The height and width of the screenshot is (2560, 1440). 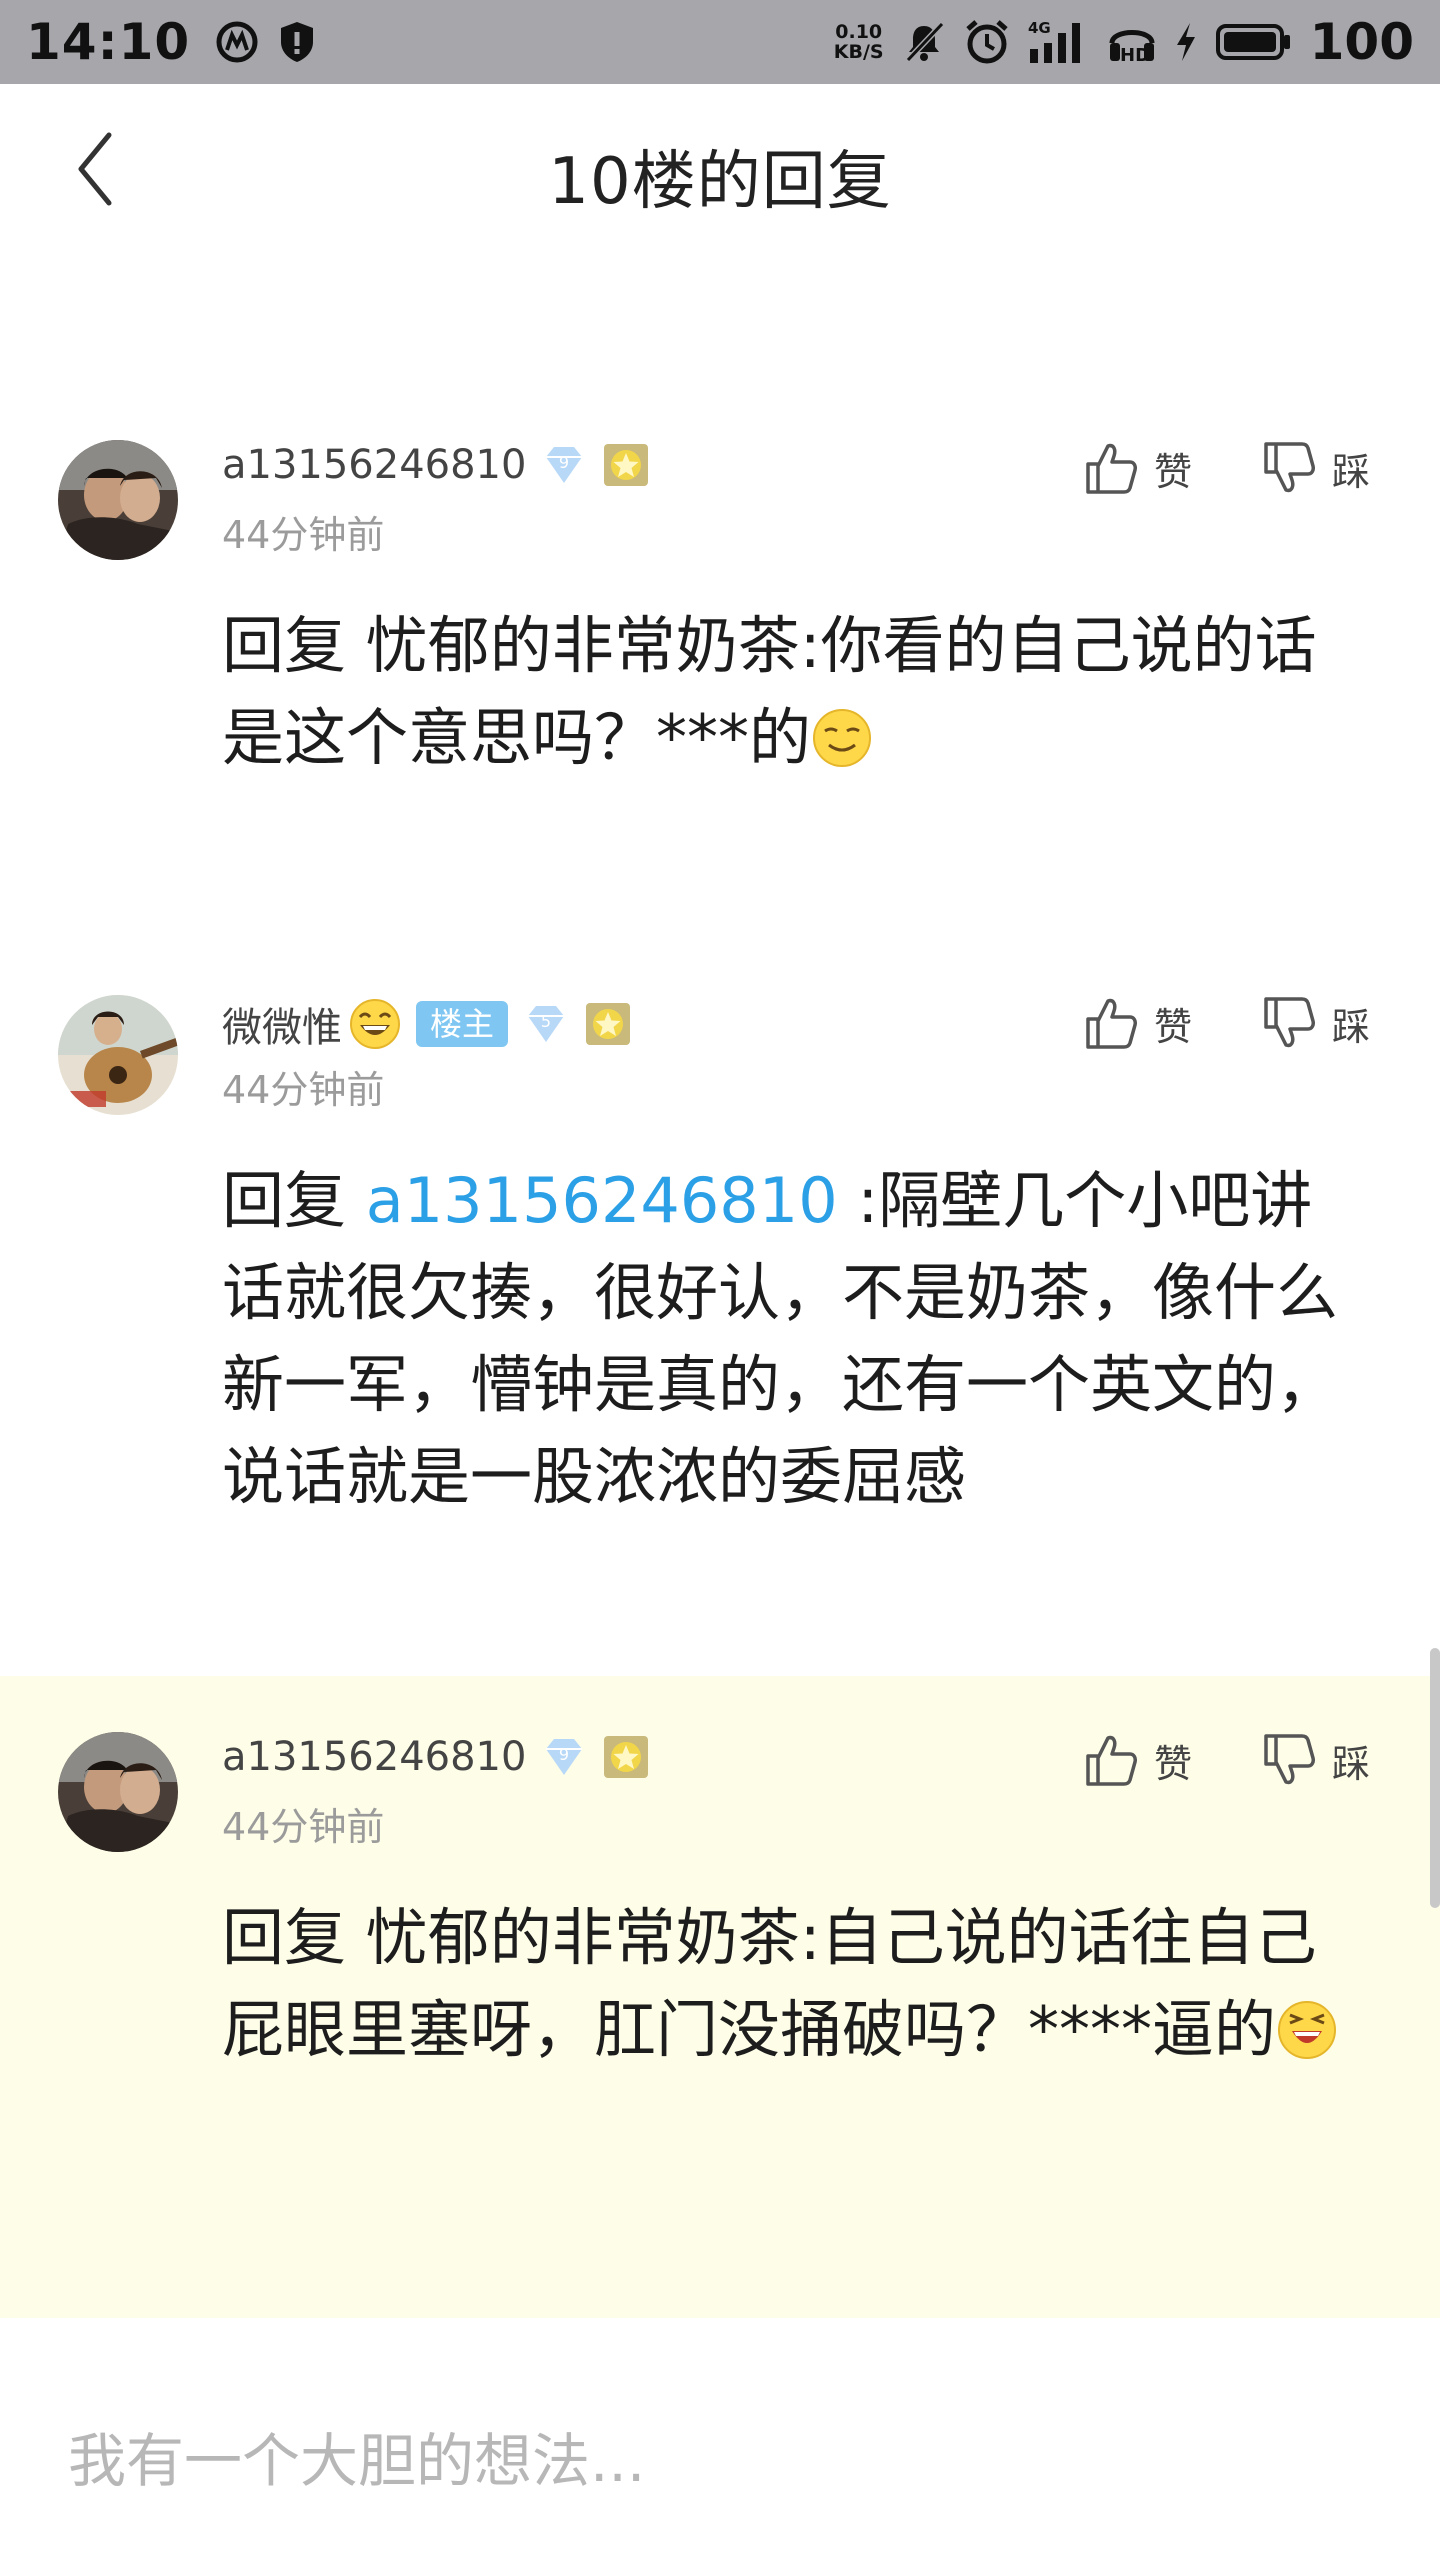 What do you see at coordinates (1435, 1778) in the screenshot?
I see `scrollbar` at bounding box center [1435, 1778].